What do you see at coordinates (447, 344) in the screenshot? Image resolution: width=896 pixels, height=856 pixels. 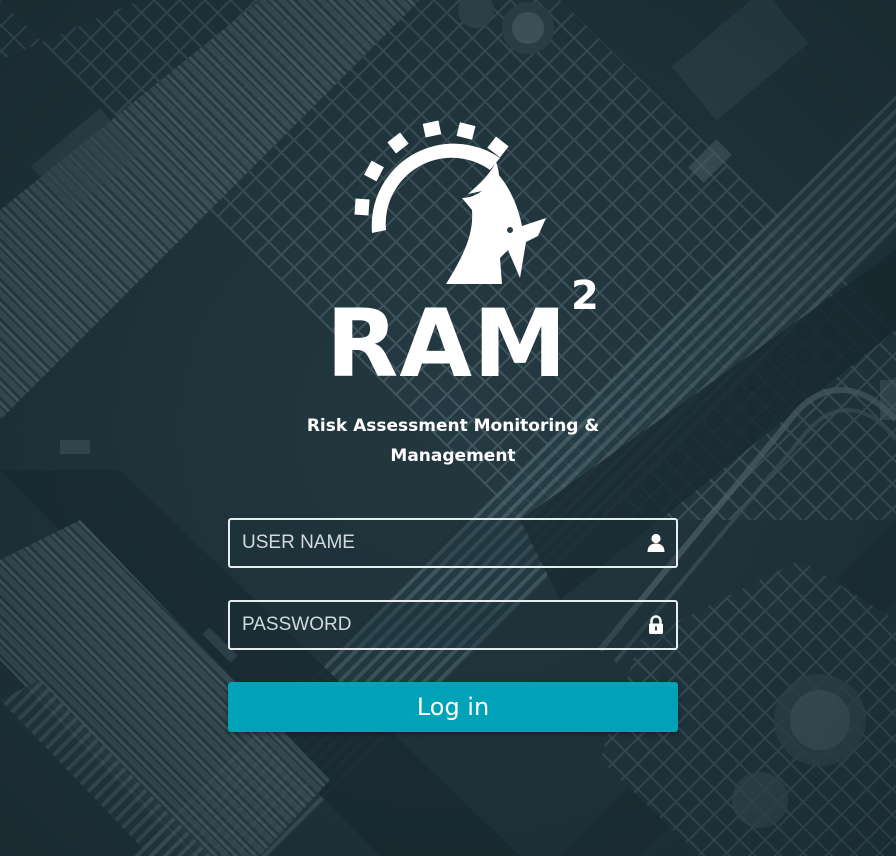 I see `brand-wordmark: RAM` at bounding box center [447, 344].